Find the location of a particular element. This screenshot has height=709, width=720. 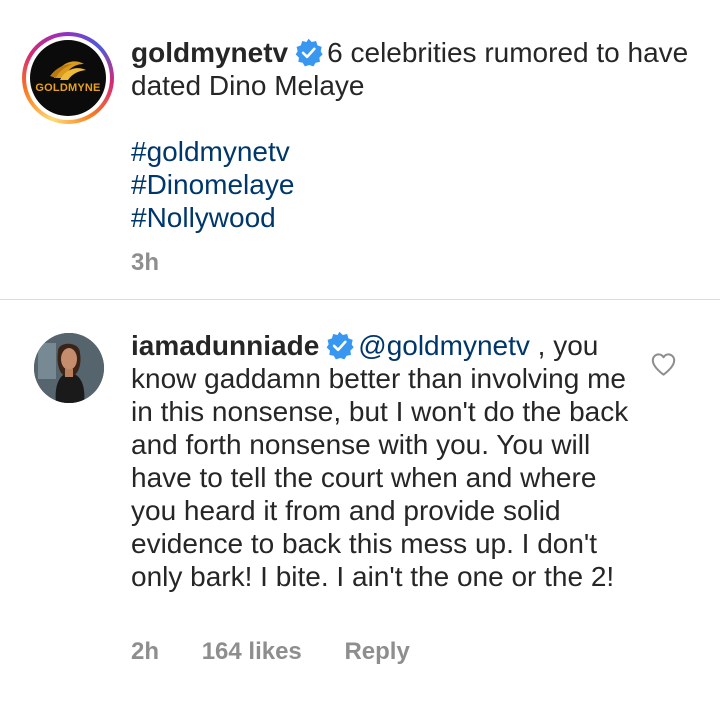

post-avatar-story-ring: GOLDMYNE is located at coordinates (68, 78).